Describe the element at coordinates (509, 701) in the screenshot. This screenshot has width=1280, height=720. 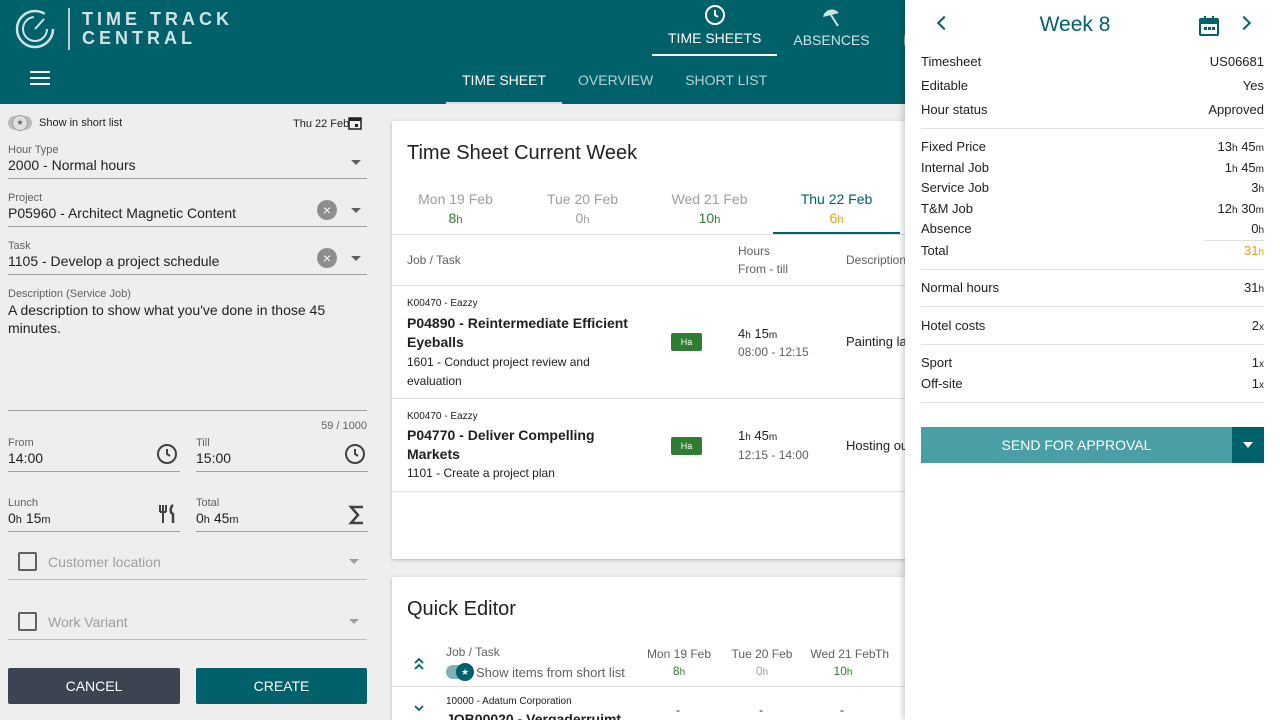
I see `row-client: 10000 - Adatum Corporation` at that location.